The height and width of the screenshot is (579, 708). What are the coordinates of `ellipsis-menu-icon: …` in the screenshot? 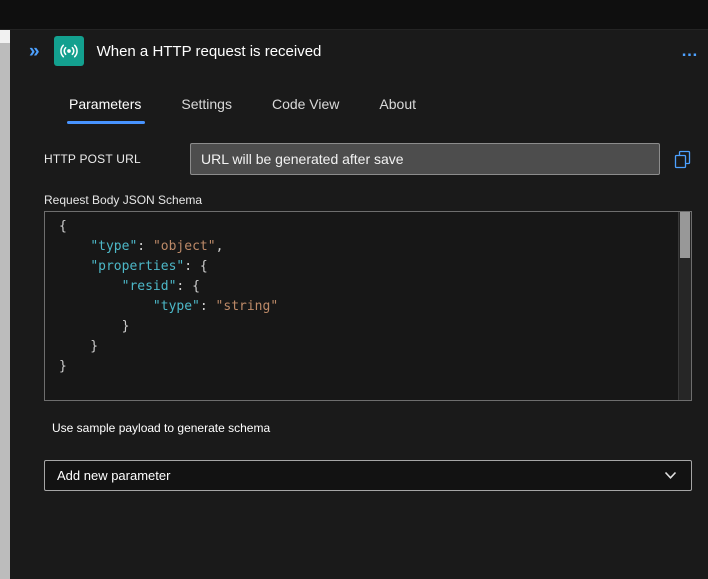 It's located at (690, 50).